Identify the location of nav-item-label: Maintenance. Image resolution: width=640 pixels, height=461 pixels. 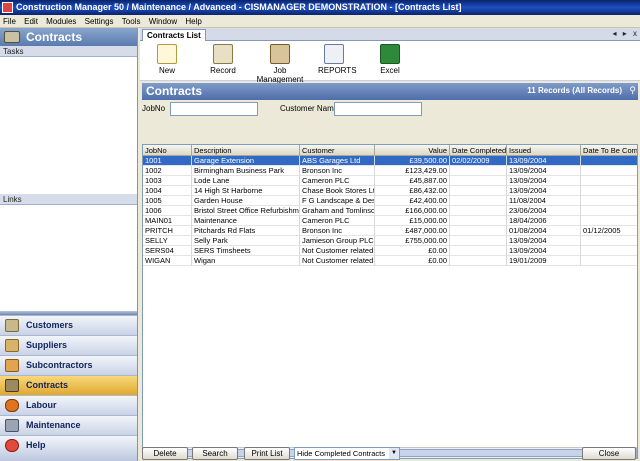
(53, 425).